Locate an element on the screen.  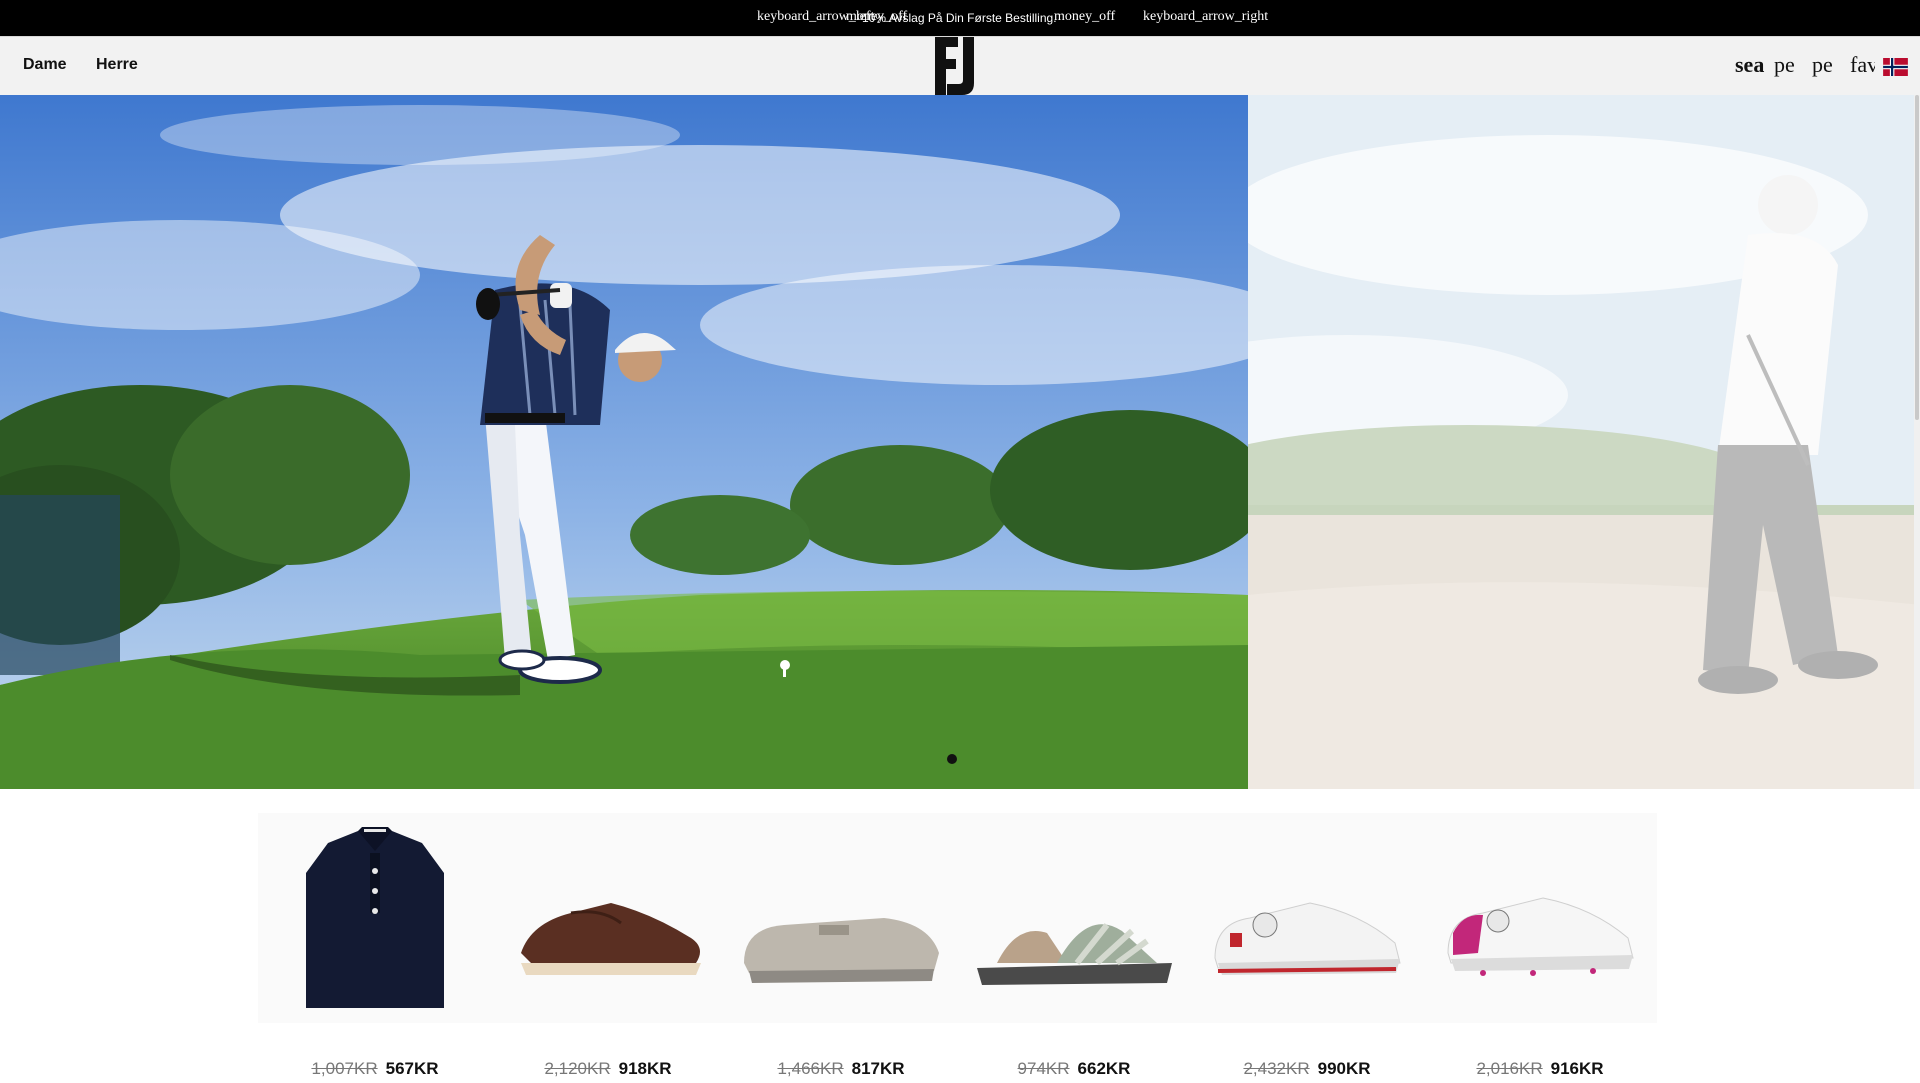
promo-message: 10% Avslag På Din Første Bestilling. is located at coordinates (959, 18).